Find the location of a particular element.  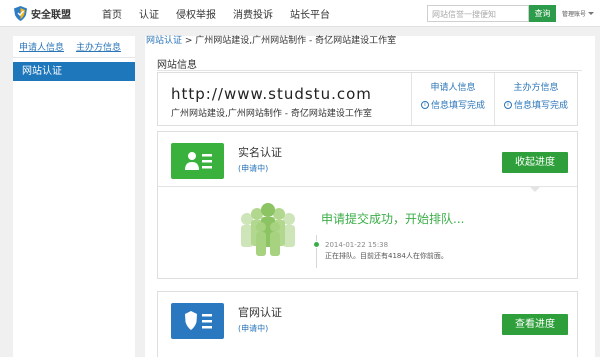

logo-text: 安全联盟 is located at coordinates (51, 15).